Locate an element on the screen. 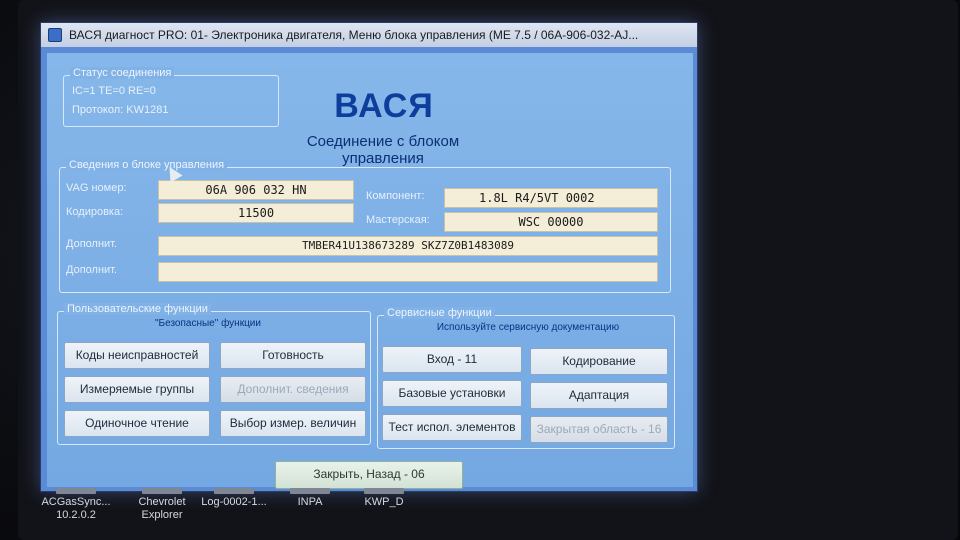 This screenshot has width=960, height=540. component-field: 1.8L R4/5VT 0002 is located at coordinates (551, 198).